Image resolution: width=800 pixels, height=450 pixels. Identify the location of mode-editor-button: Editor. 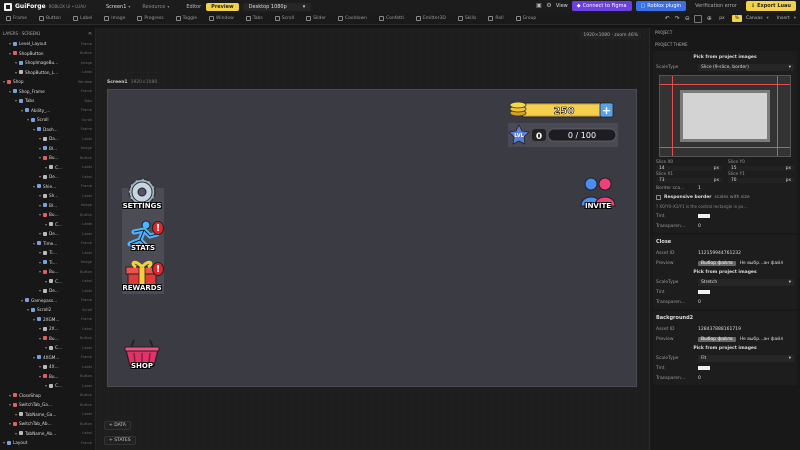
(193, 7).